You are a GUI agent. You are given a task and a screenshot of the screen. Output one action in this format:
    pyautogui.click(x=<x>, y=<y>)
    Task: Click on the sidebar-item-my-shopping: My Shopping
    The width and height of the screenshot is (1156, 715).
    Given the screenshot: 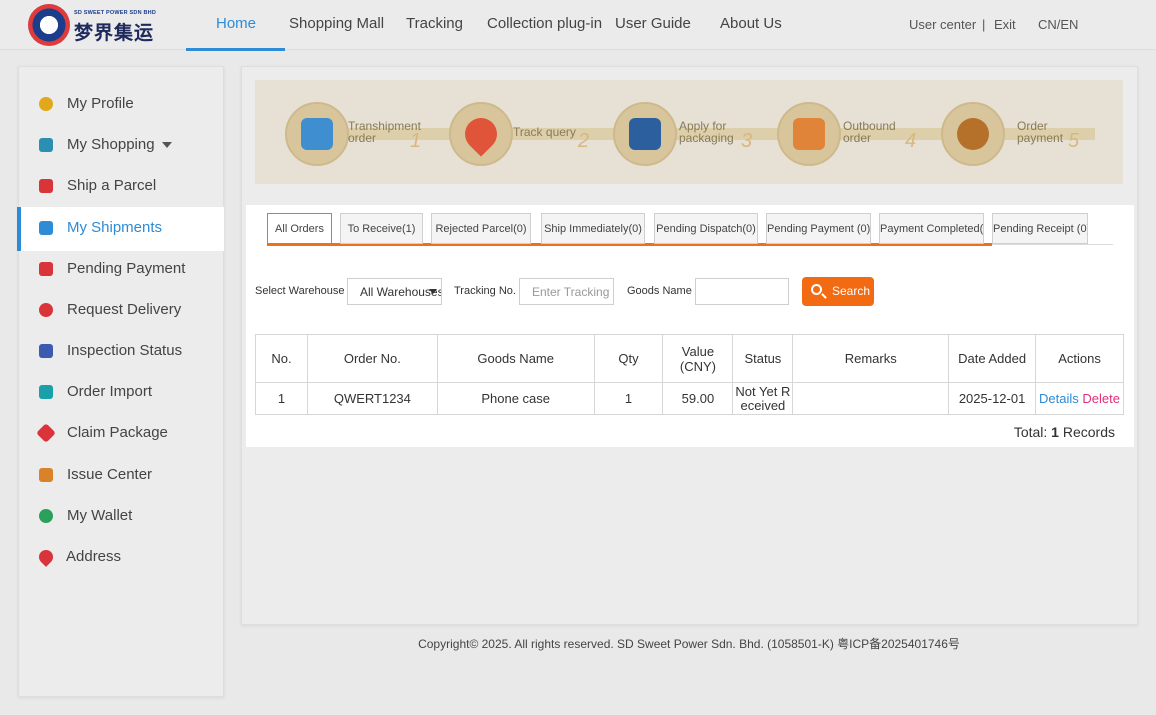 What is the action you would take?
    pyautogui.click(x=122, y=146)
    